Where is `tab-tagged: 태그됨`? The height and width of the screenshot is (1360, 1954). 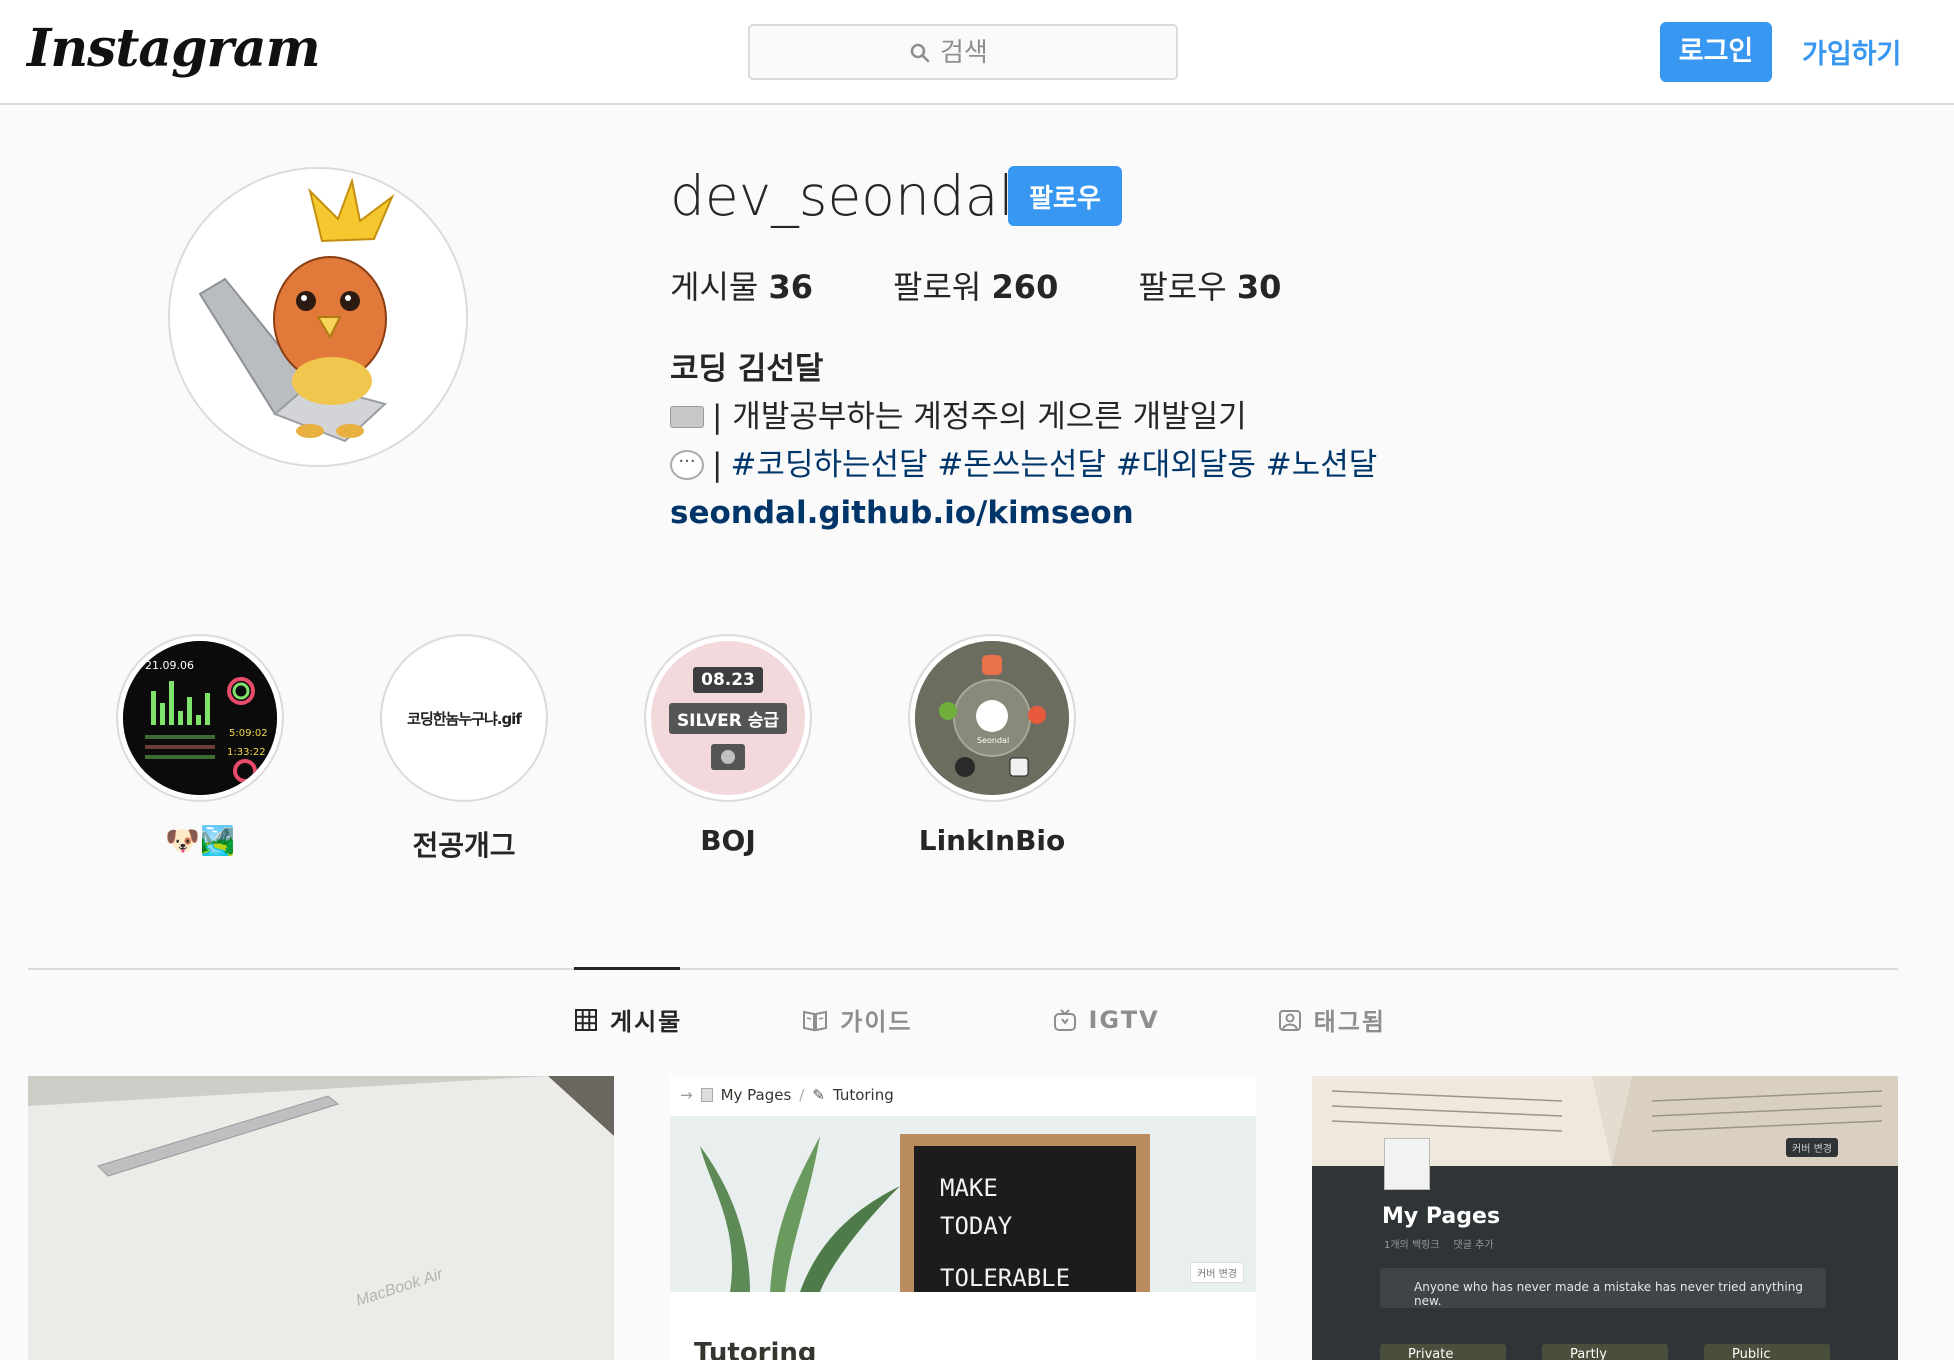
tab-tagged: 태그됨 is located at coordinates (1332, 1019).